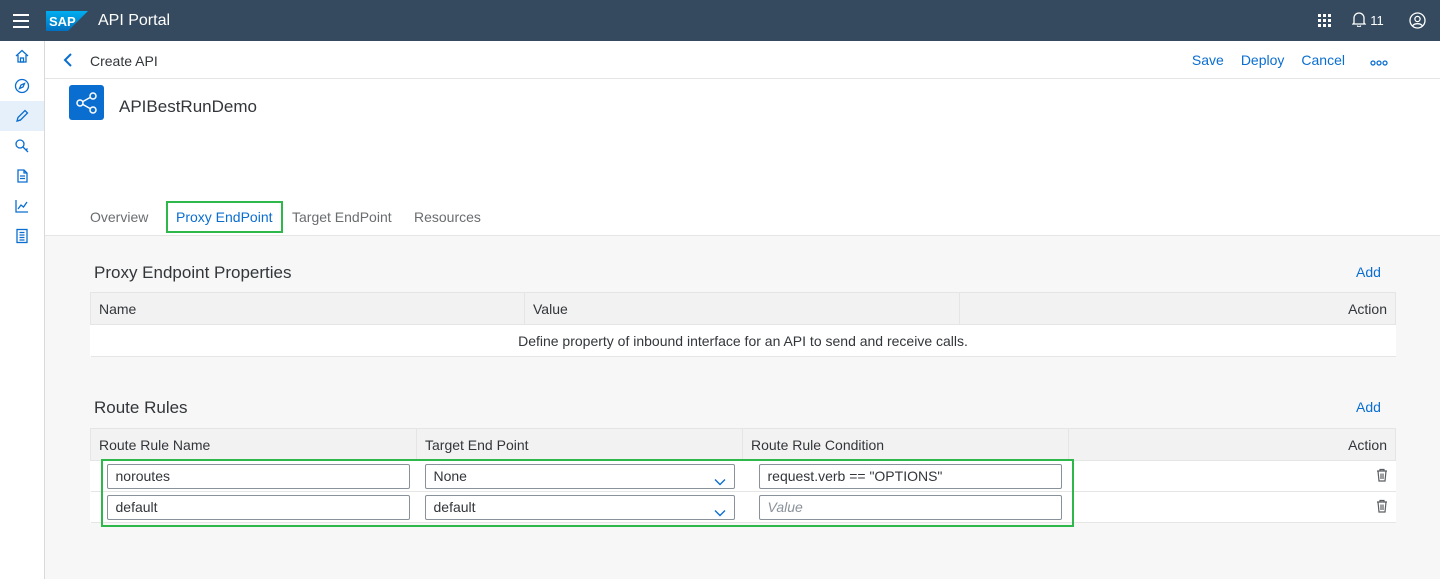 Image resolution: width=1440 pixels, height=579 pixels. Describe the element at coordinates (119, 217) in the screenshot. I see `tab-overview: Overview` at that location.